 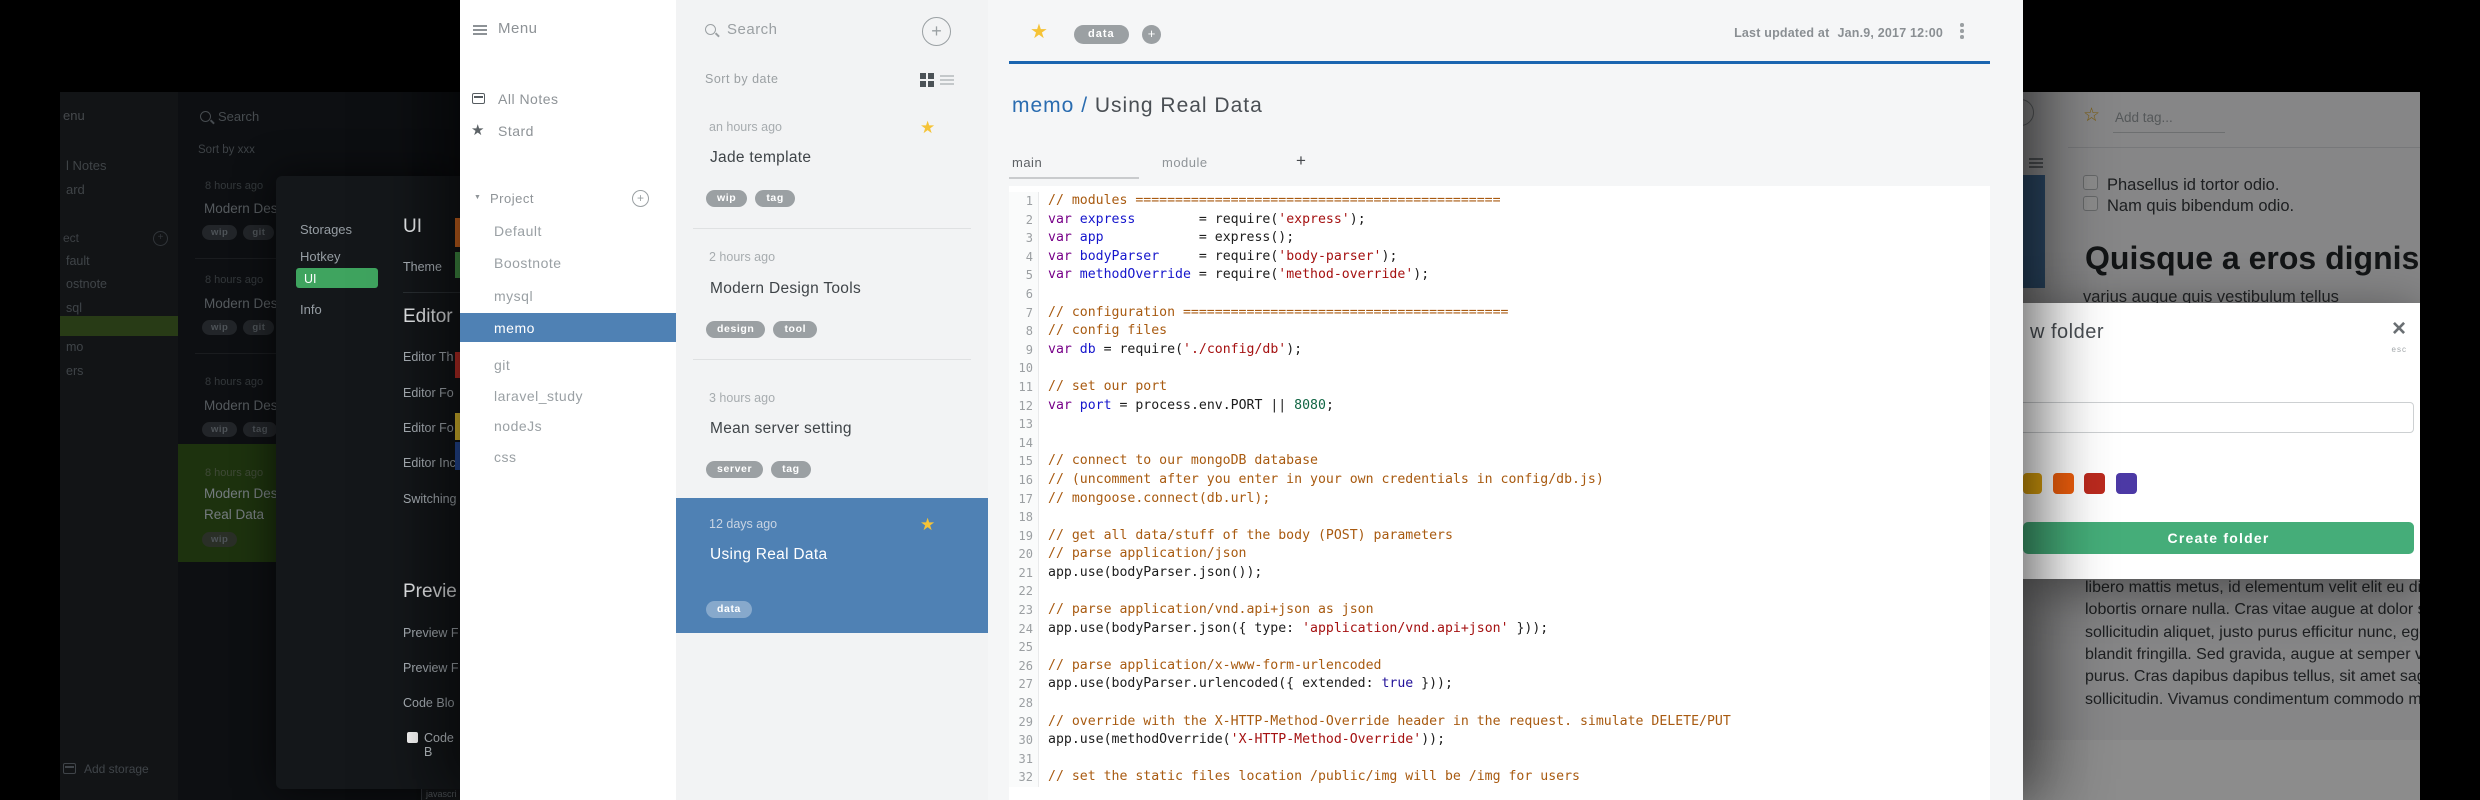 I want to click on code-line: 8 // config files, so click(x=1499, y=331).